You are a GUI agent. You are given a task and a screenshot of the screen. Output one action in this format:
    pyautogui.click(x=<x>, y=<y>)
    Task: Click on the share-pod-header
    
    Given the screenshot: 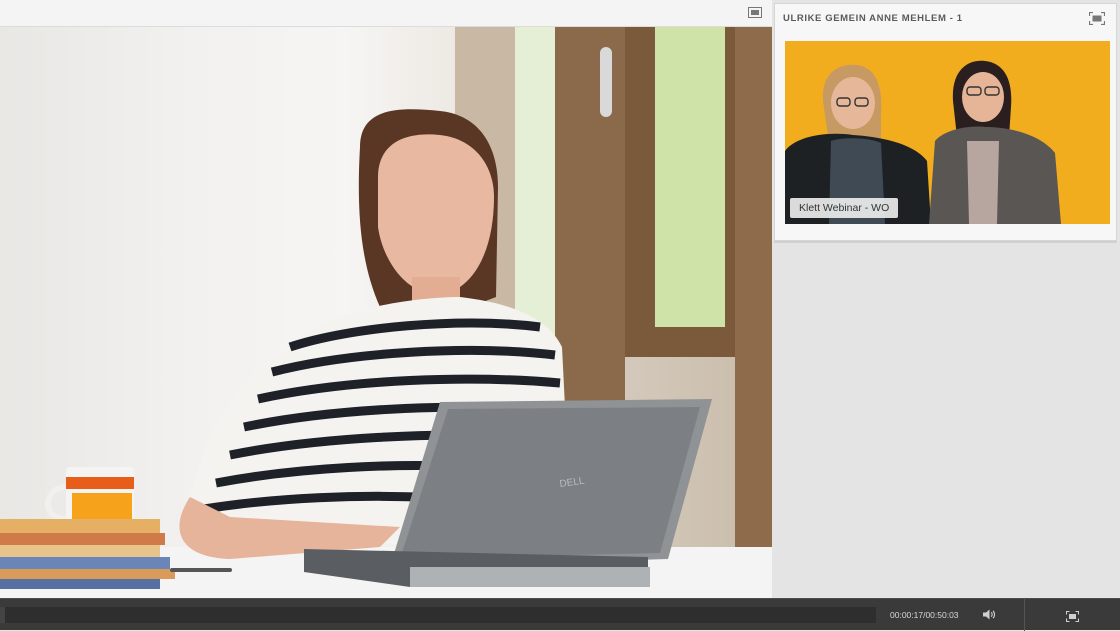 What is the action you would take?
    pyautogui.click(x=386, y=13)
    